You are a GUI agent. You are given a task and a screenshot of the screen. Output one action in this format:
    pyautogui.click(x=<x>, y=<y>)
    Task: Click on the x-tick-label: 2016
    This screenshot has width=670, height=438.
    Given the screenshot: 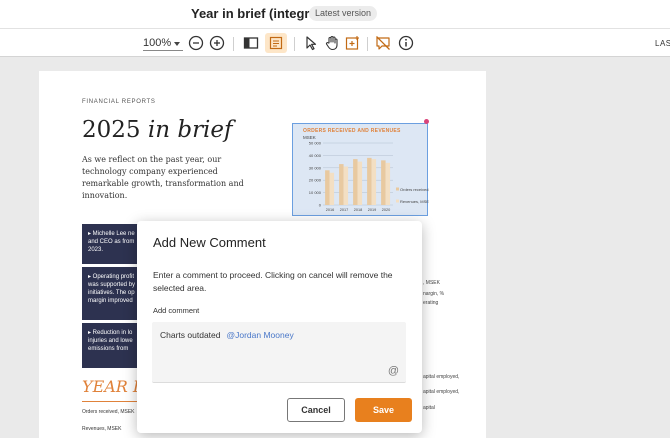 What is the action you would take?
    pyautogui.click(x=330, y=210)
    